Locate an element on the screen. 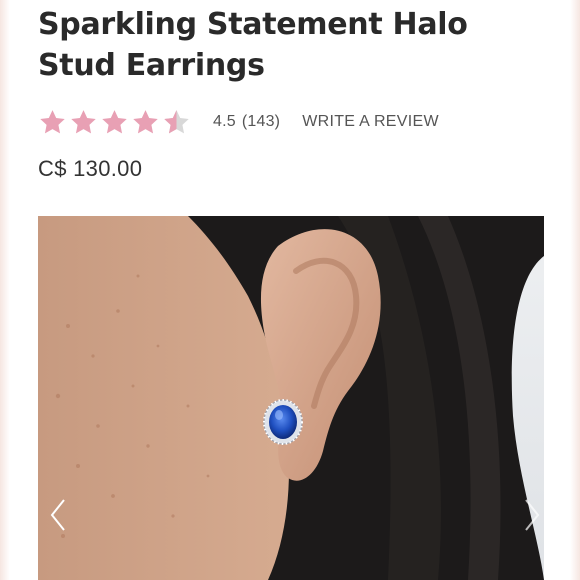 The image size is (580, 580). product-title: Sparkling Statement Halo Stud Earrings is located at coordinates (253, 45).